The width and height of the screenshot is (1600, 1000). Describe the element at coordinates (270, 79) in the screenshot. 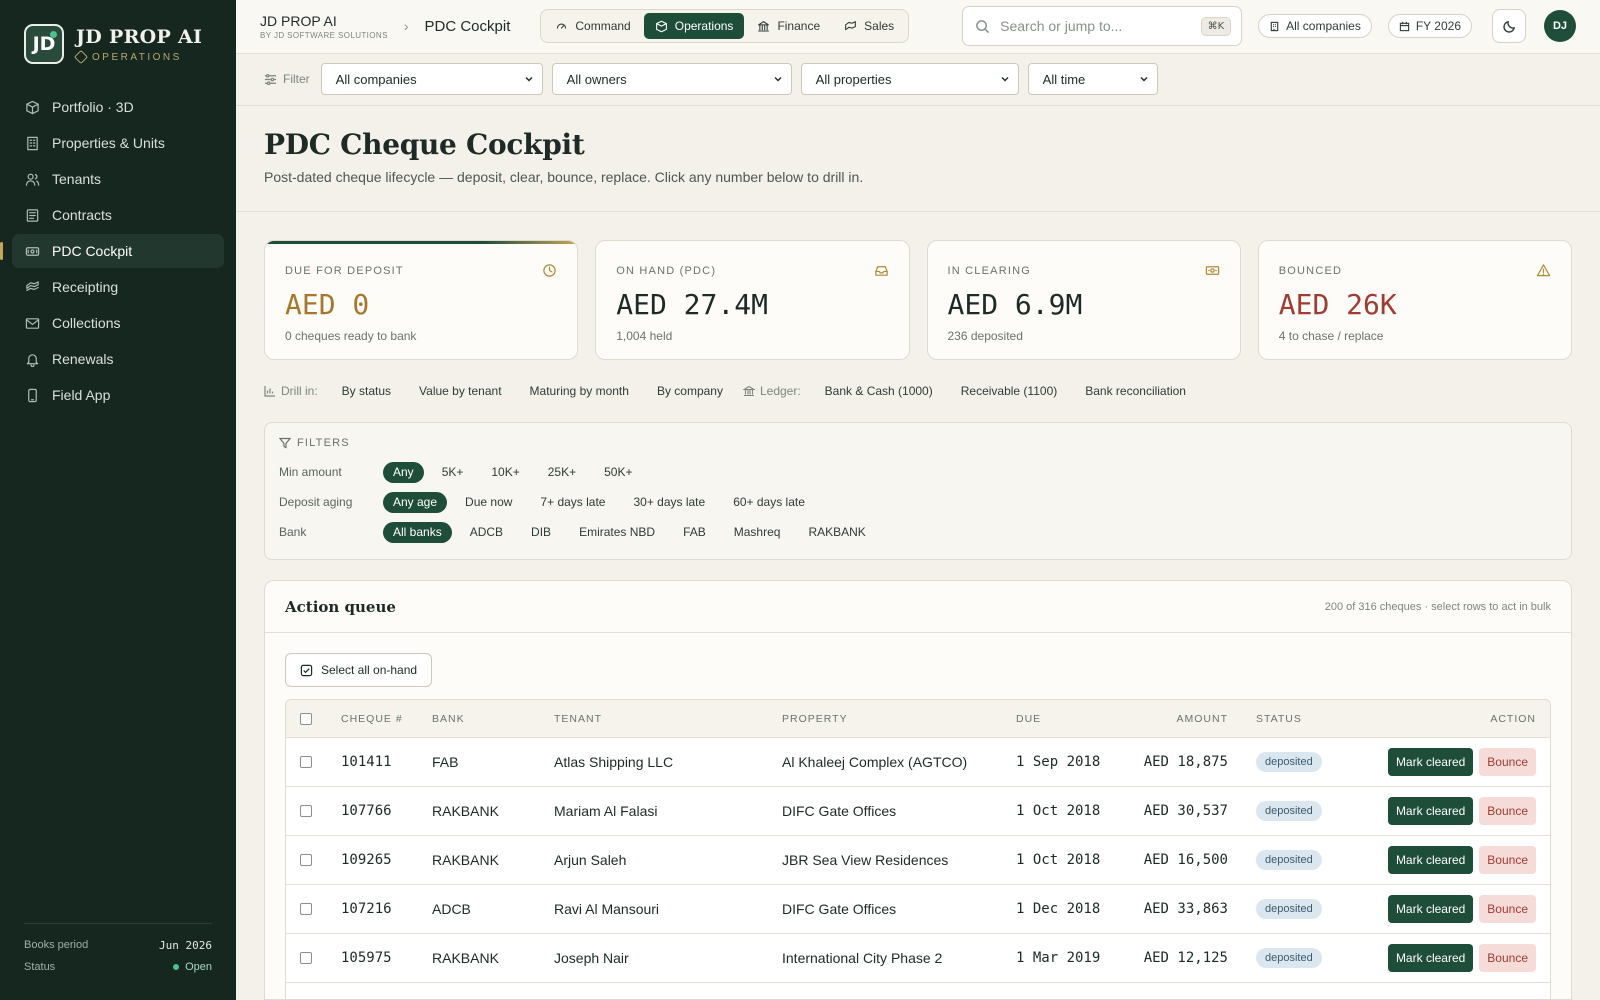

I see `sliders-icon` at that location.